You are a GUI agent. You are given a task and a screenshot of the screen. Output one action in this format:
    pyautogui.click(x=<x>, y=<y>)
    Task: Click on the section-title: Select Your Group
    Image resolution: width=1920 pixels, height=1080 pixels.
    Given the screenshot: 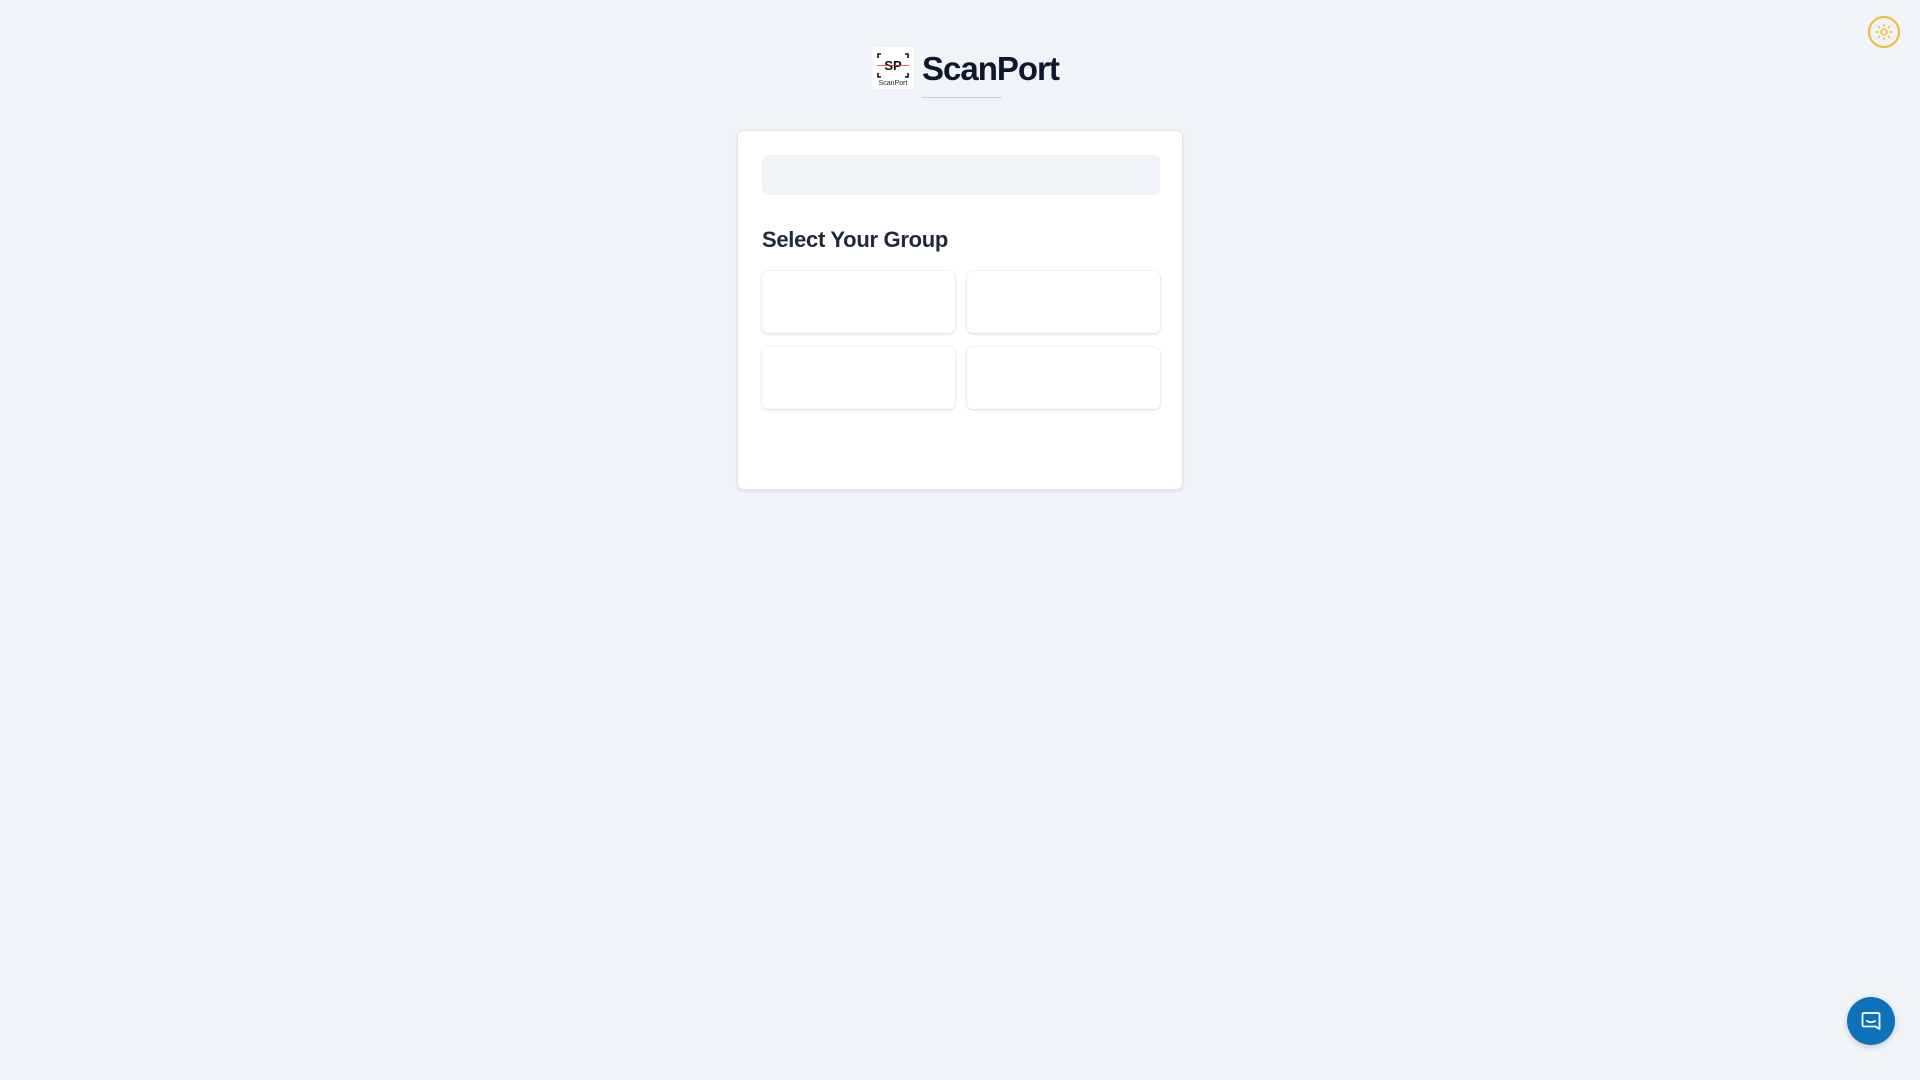 What is the action you would take?
    pyautogui.click(x=855, y=239)
    